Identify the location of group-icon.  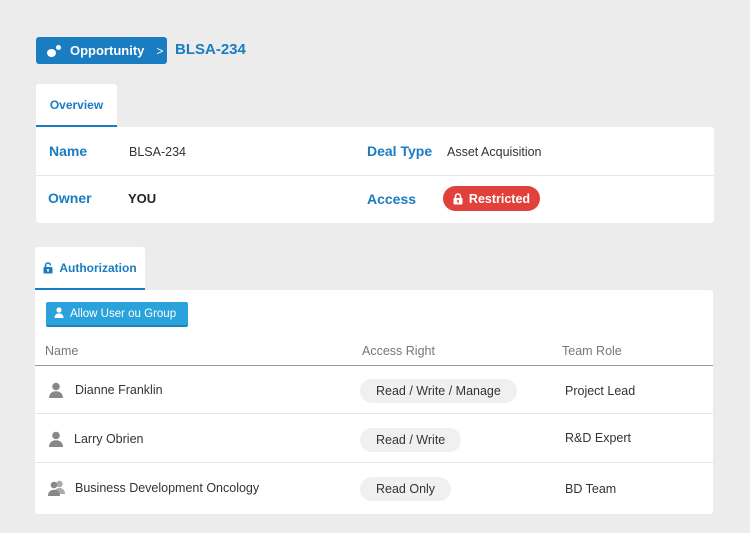
(57, 490).